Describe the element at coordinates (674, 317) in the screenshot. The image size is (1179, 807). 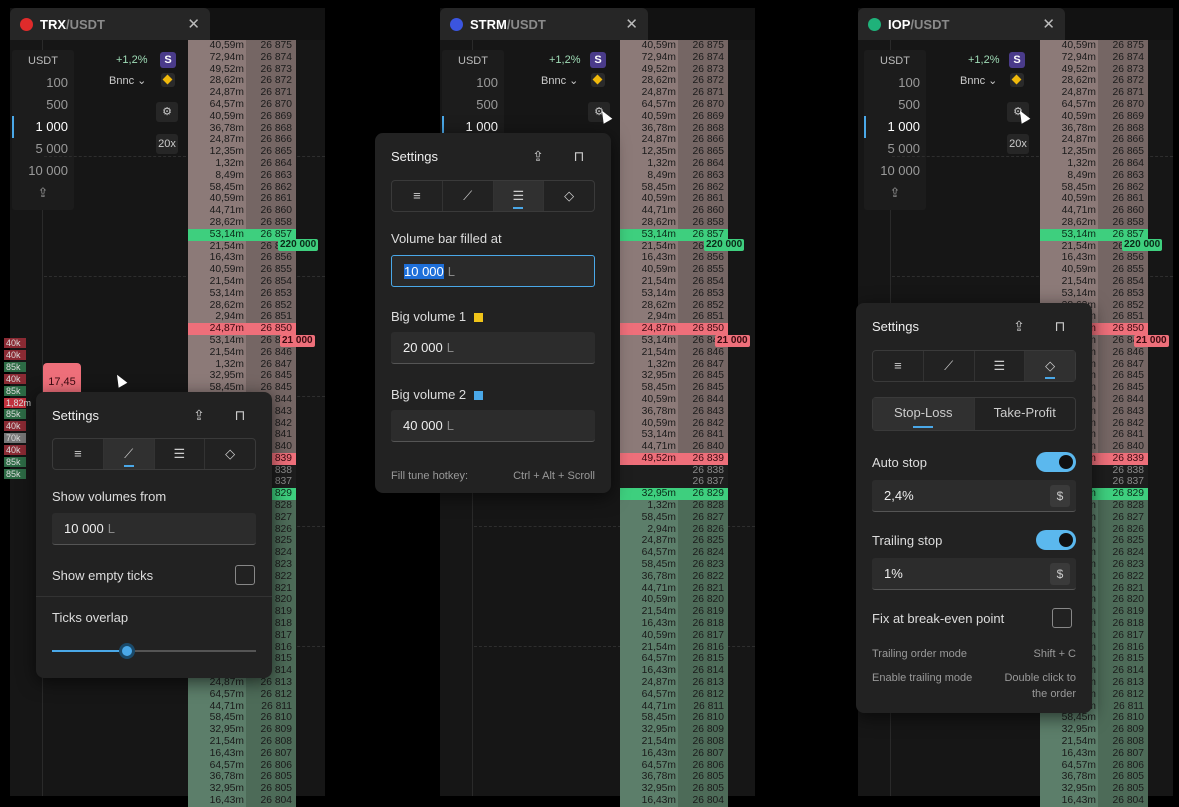
I see `orderbook-row: 2,94m26 851` at that location.